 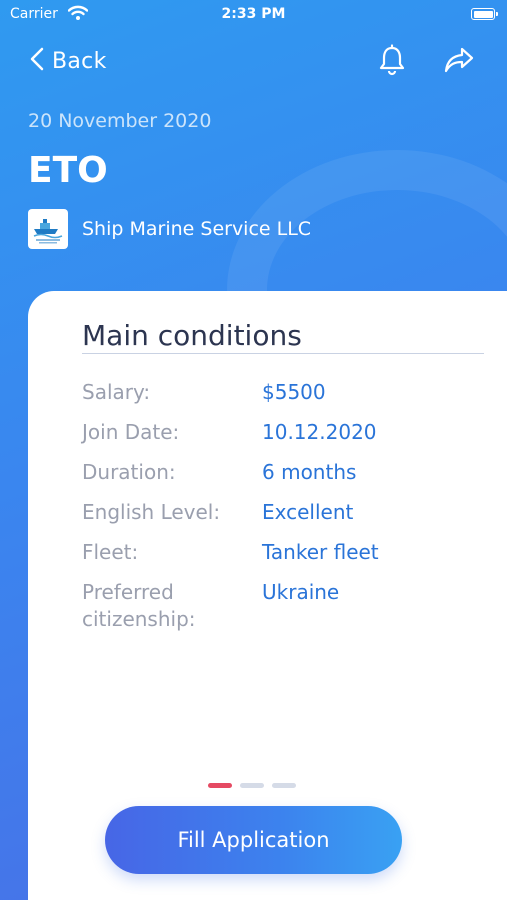 What do you see at coordinates (129, 472) in the screenshot?
I see `condition-label: Duration:` at bounding box center [129, 472].